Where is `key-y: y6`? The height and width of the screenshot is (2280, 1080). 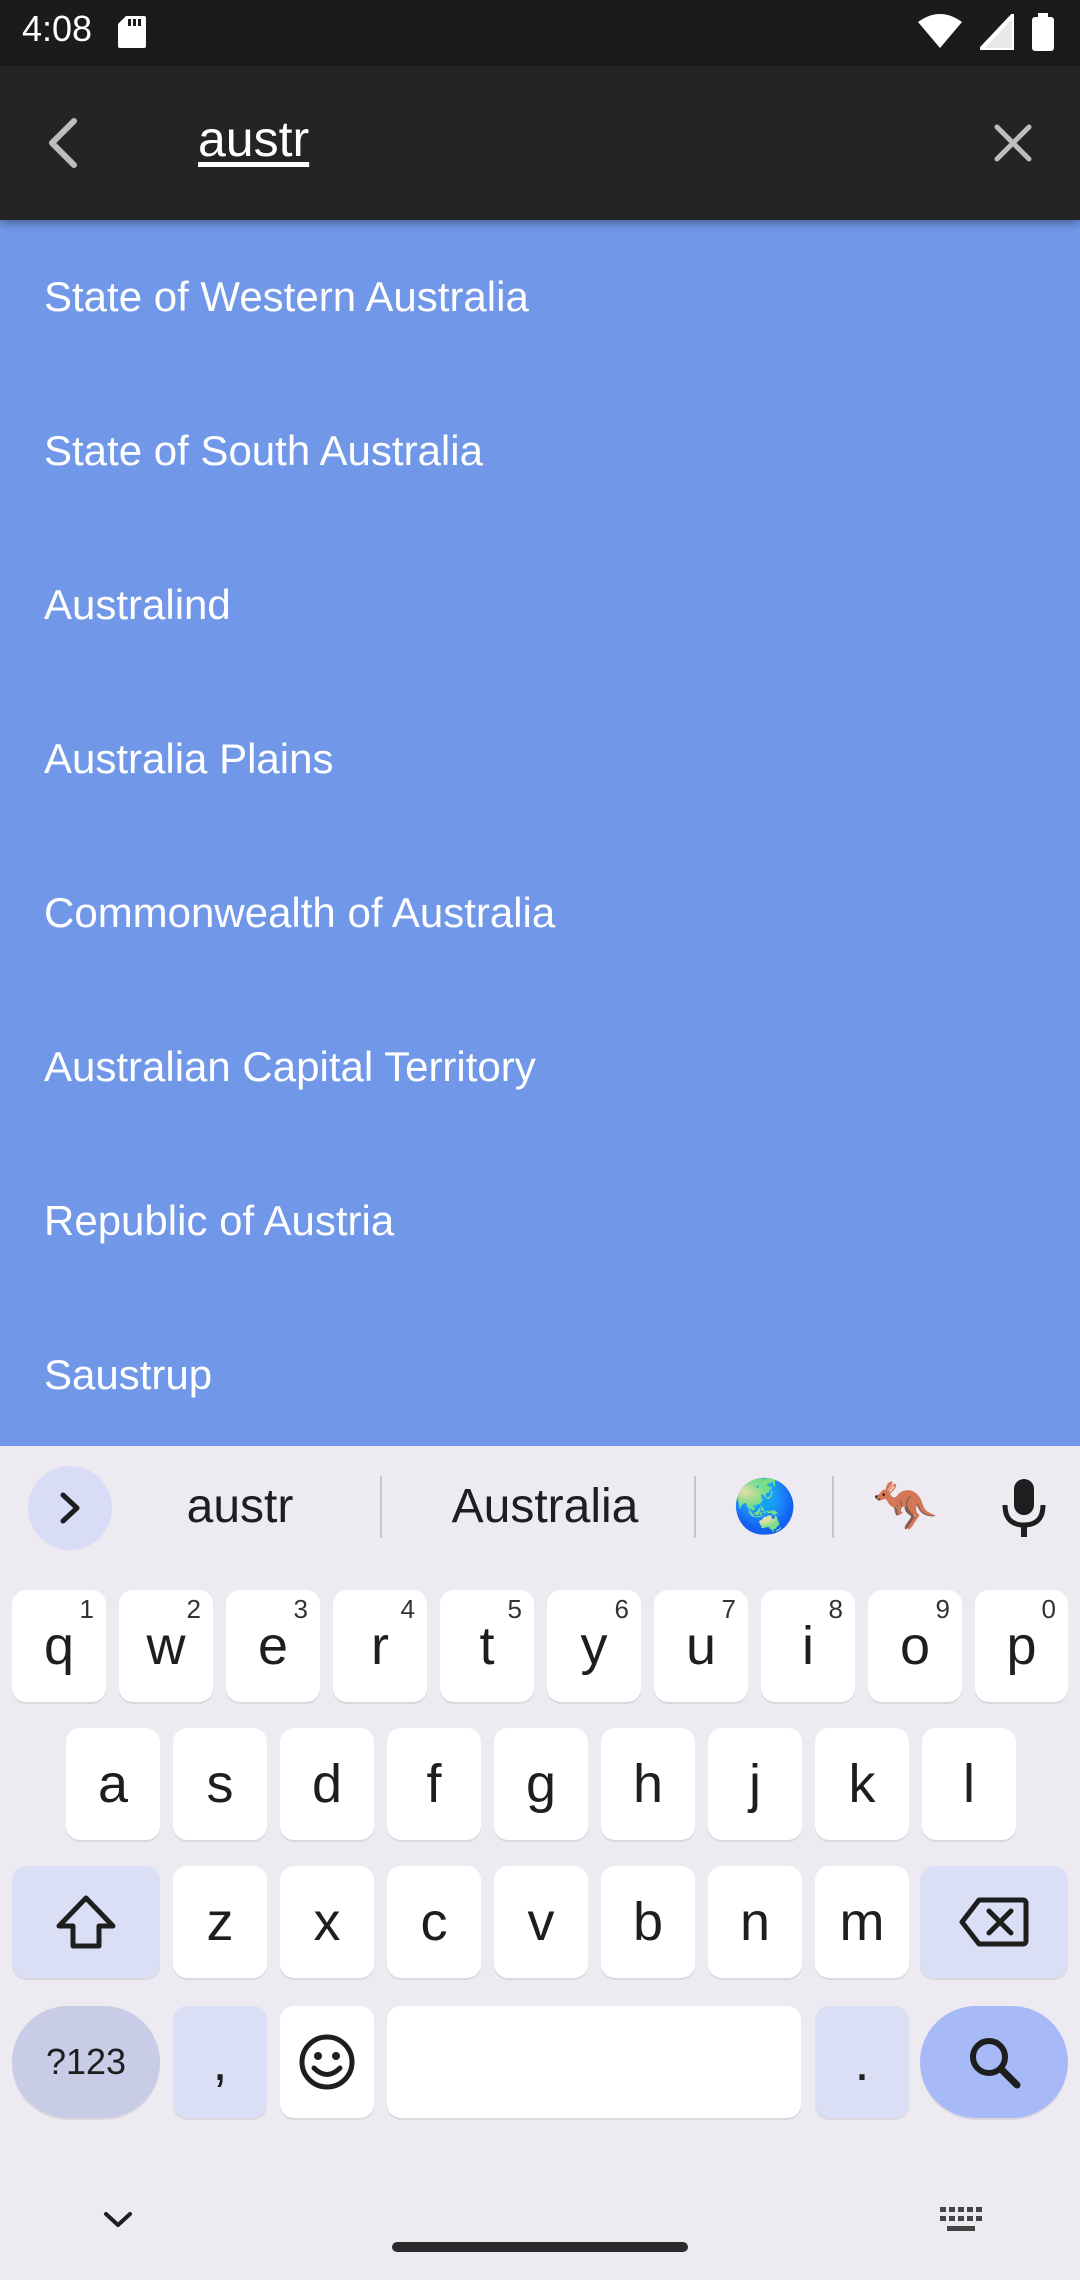 key-y: y6 is located at coordinates (594, 1646).